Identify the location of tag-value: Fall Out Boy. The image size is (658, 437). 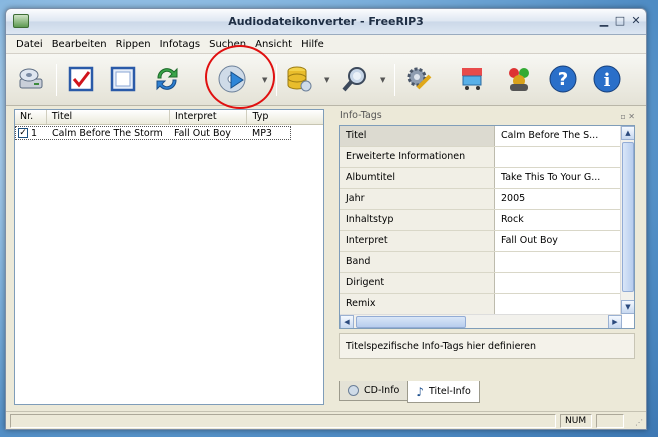
(558, 241).